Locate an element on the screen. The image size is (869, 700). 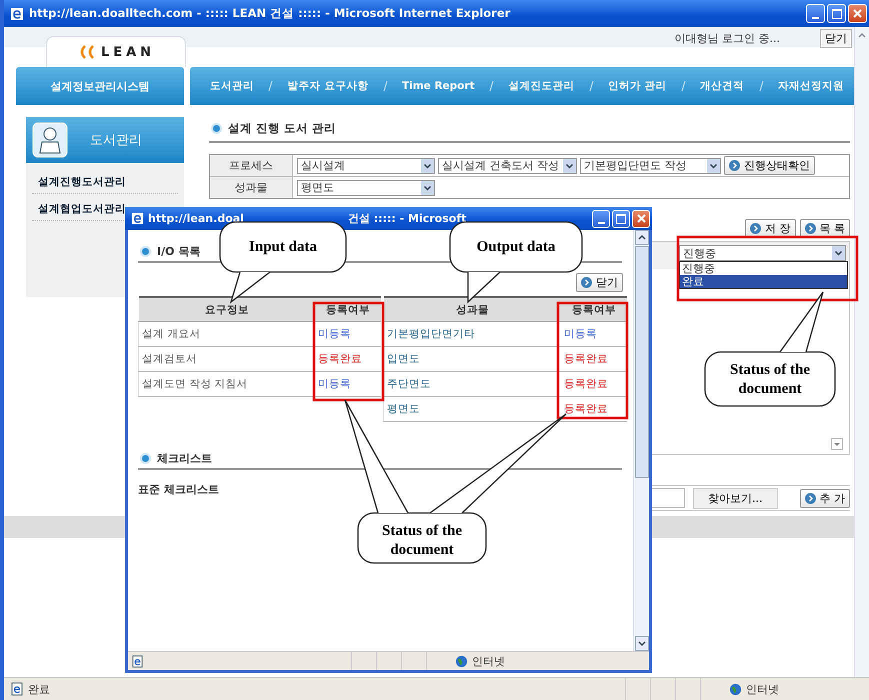
document-link: 기본평입단면기타 is located at coordinates (472, 334).